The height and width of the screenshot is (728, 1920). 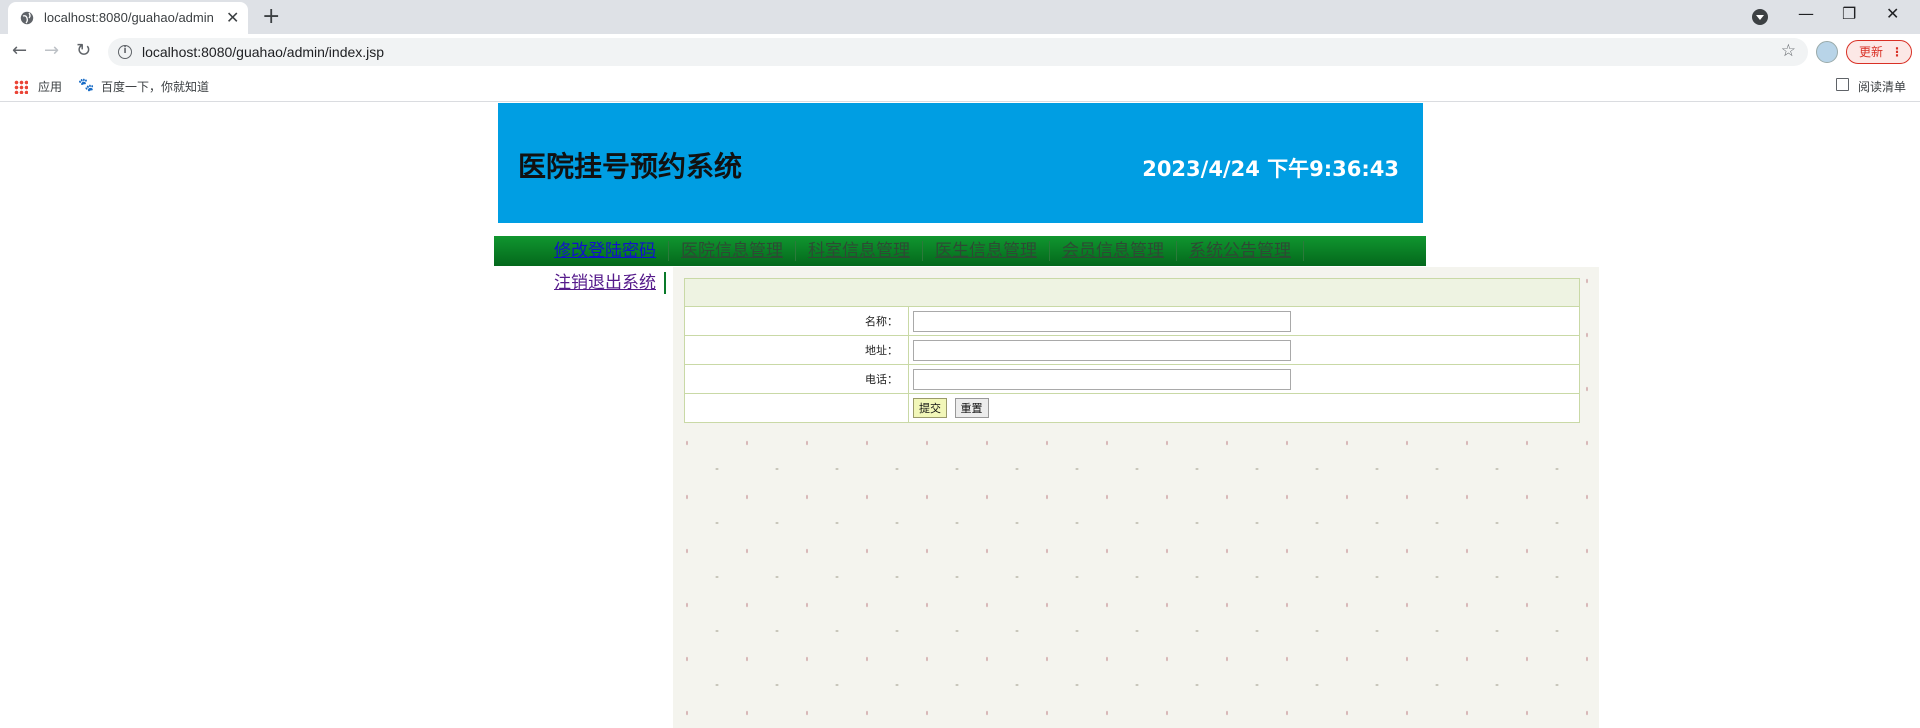 I want to click on tab-title: localhost:8080/guahao/admin, so click(x=129, y=17).